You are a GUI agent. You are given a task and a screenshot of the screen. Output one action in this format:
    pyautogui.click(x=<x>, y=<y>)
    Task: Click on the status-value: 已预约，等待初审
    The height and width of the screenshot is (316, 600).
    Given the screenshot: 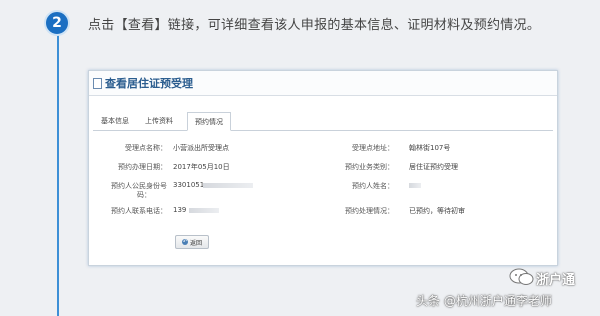 What is the action you would take?
    pyautogui.click(x=437, y=211)
    